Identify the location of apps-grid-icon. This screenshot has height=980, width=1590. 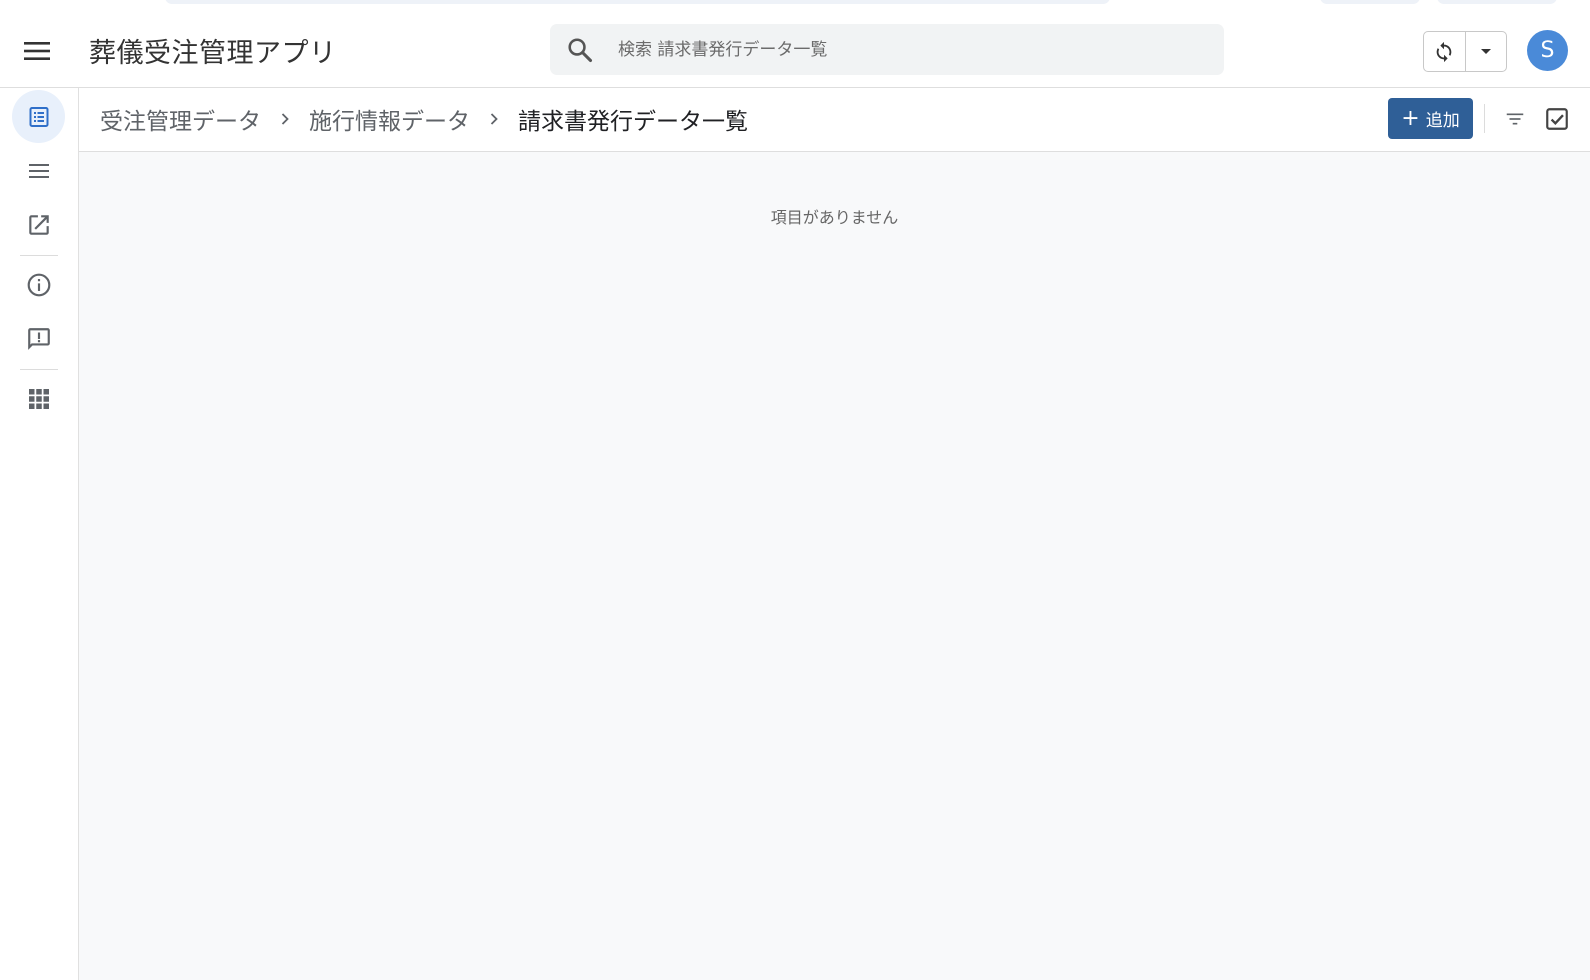
(38, 398).